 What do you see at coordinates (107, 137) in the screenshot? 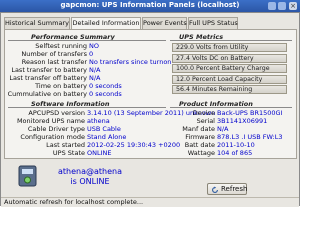
I see `software-value: Stand Alone` at bounding box center [107, 137].